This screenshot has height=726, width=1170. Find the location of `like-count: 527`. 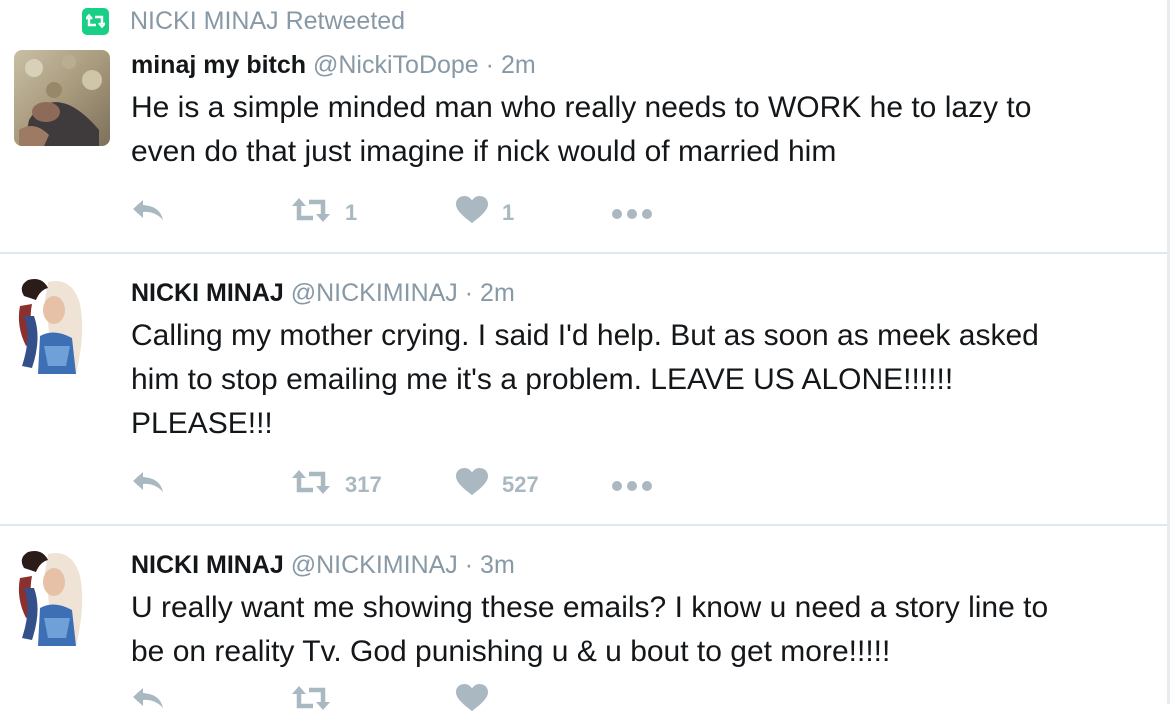

like-count: 527 is located at coordinates (520, 484).